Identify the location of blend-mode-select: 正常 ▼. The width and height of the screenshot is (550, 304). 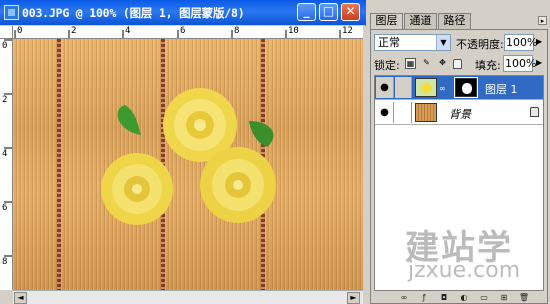
(412, 42).